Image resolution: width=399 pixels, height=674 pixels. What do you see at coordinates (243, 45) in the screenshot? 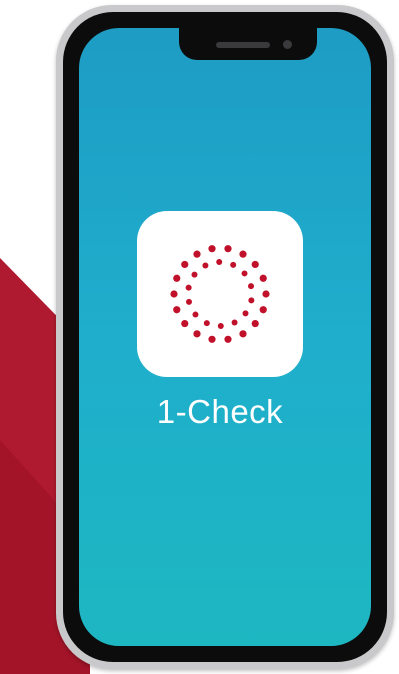
I see `speaker-icon` at bounding box center [243, 45].